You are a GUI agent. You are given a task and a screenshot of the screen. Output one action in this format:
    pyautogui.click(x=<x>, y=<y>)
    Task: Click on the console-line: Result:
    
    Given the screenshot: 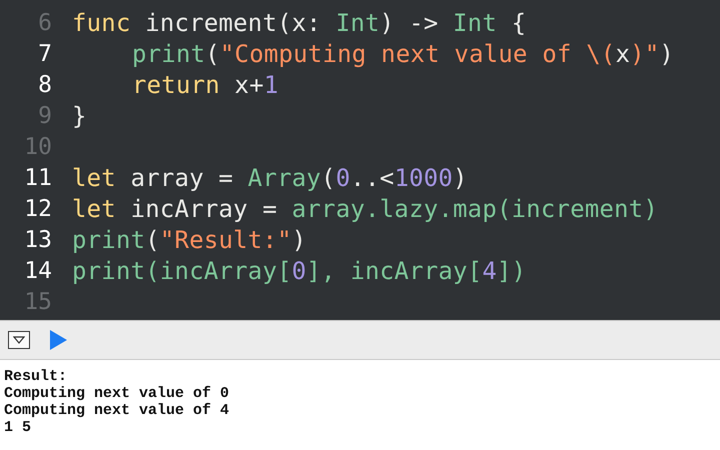 What is the action you would take?
    pyautogui.click(x=36, y=376)
    